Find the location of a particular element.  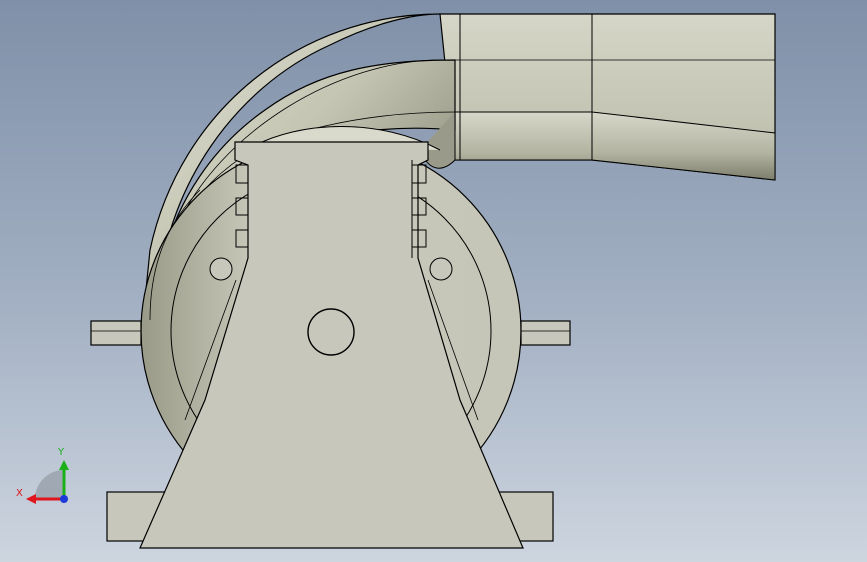

triad-plane-icon is located at coordinates (49, 484).